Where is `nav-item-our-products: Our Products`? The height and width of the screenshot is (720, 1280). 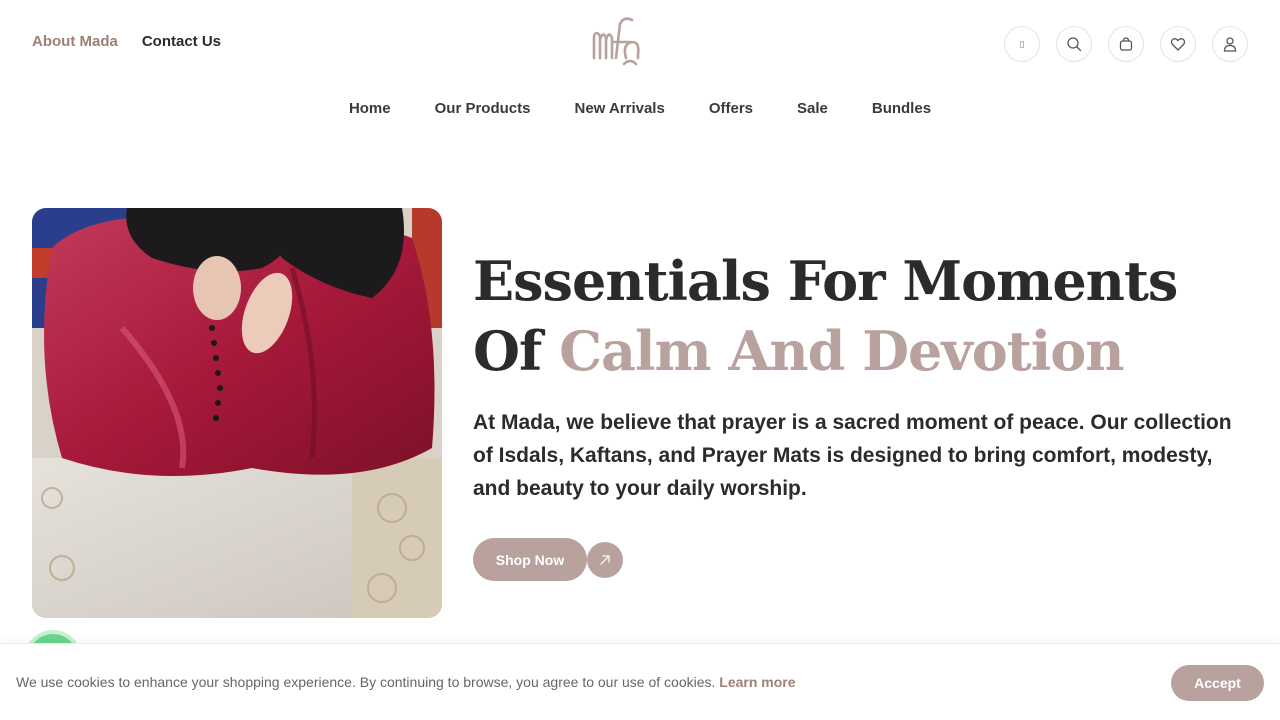 nav-item-our-products: Our Products is located at coordinates (483, 108).